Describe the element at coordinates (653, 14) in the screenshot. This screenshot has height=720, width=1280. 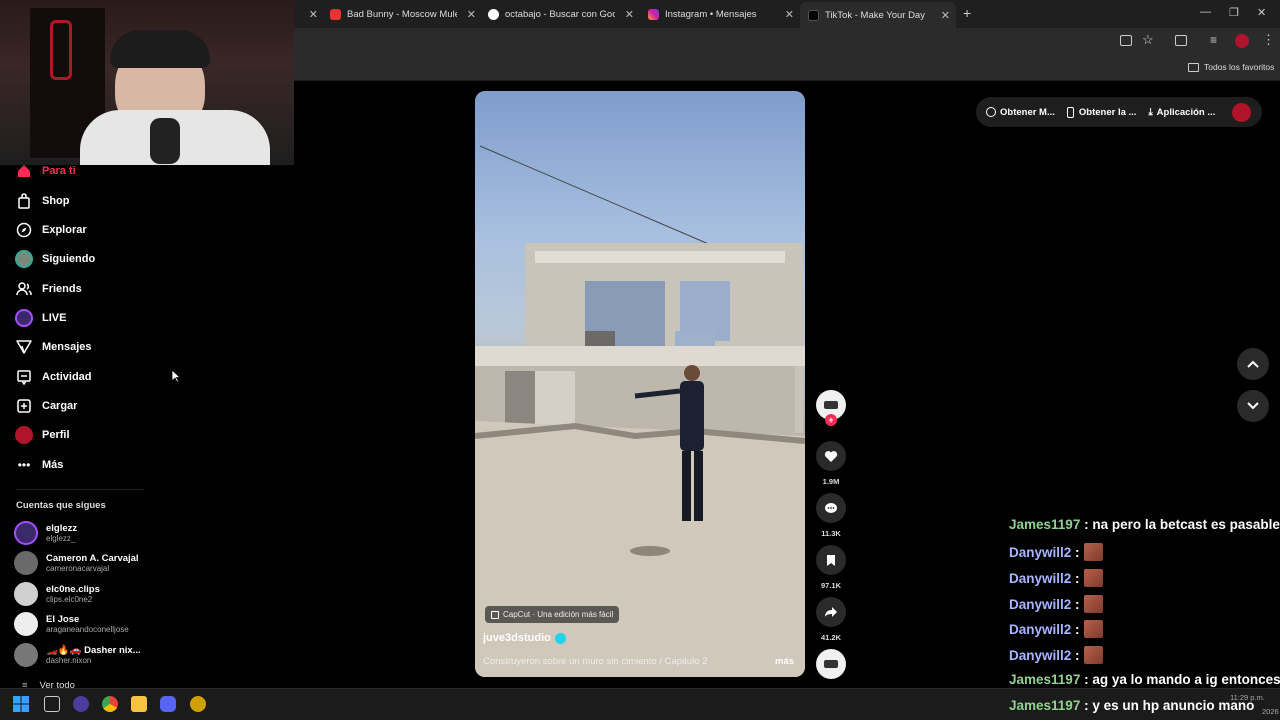
I see `instagram-icon` at that location.